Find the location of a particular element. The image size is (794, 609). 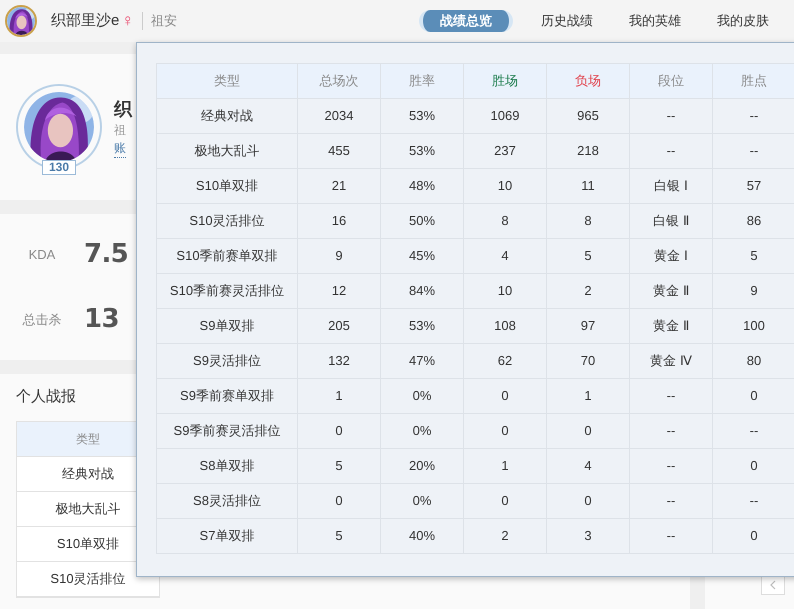

avatar is located at coordinates (21, 21).